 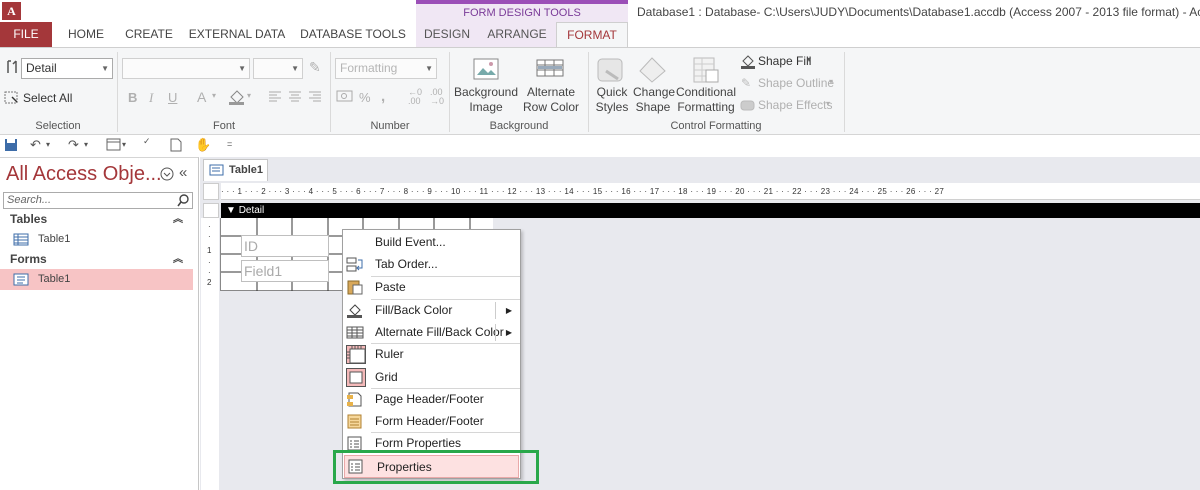 I want to click on undo-icon: ↶, so click(x=35, y=145).